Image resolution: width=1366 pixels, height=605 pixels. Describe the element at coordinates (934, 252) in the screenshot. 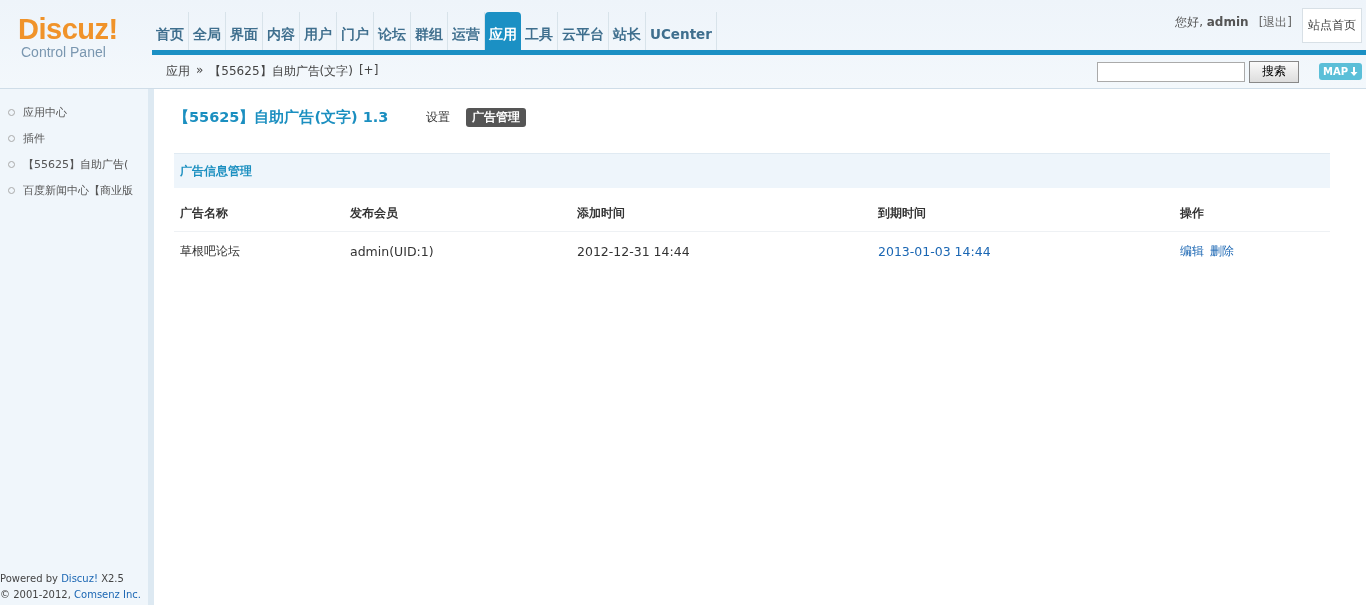

I see `table-cell-text: 2013-01-03 14:44` at that location.